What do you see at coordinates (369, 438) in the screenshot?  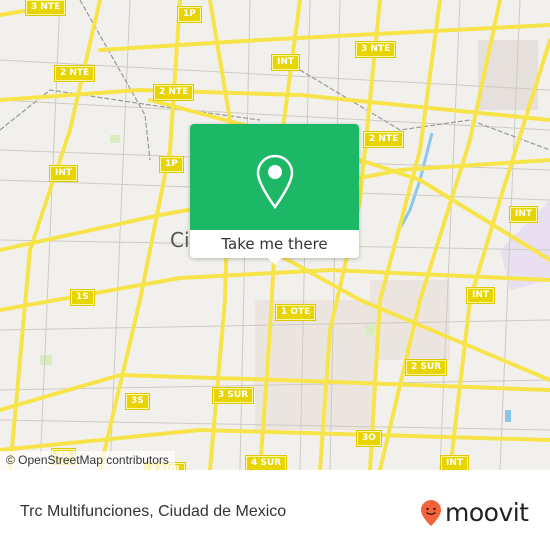 I see `road-shield: 3O` at bounding box center [369, 438].